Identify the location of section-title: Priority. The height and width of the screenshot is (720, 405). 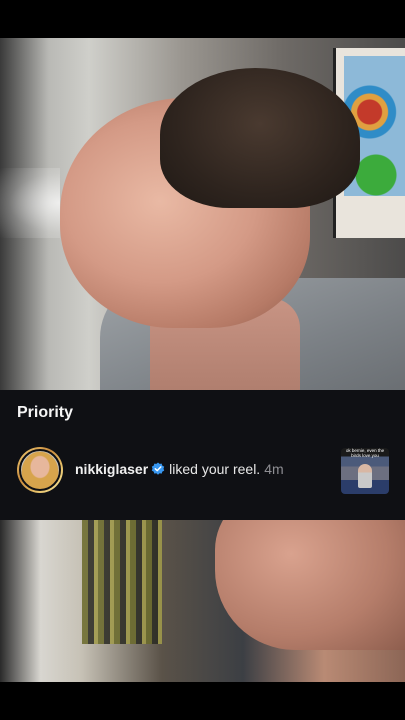
(45, 412).